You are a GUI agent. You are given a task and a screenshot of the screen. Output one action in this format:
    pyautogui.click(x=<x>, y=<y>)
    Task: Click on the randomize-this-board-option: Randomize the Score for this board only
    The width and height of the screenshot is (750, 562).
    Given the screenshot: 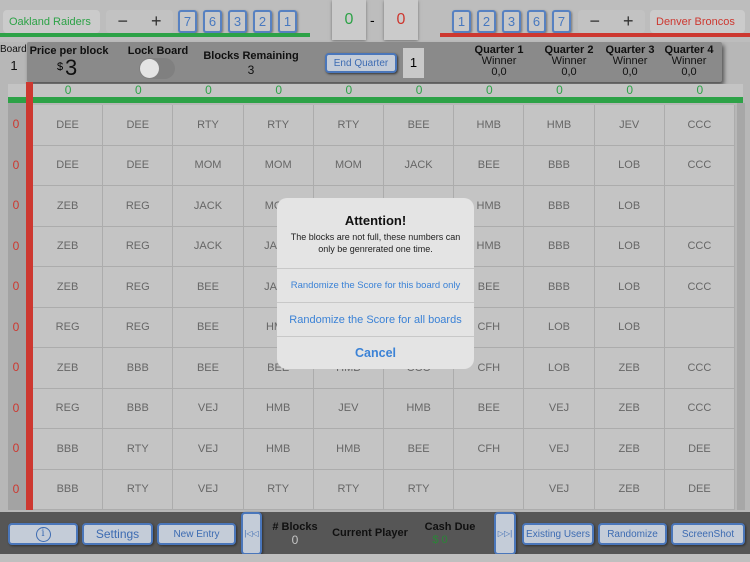 What is the action you would take?
    pyautogui.click(x=375, y=285)
    